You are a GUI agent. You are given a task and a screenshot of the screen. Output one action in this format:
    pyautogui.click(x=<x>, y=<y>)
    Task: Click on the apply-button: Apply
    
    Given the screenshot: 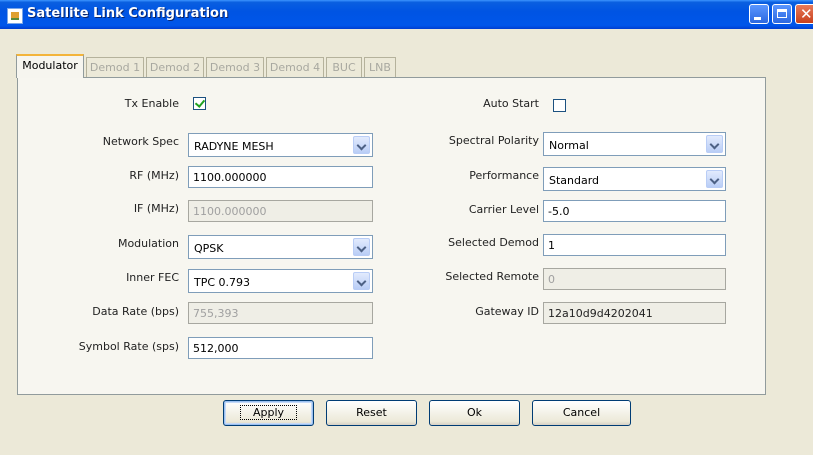 What is the action you would take?
    pyautogui.click(x=268, y=413)
    